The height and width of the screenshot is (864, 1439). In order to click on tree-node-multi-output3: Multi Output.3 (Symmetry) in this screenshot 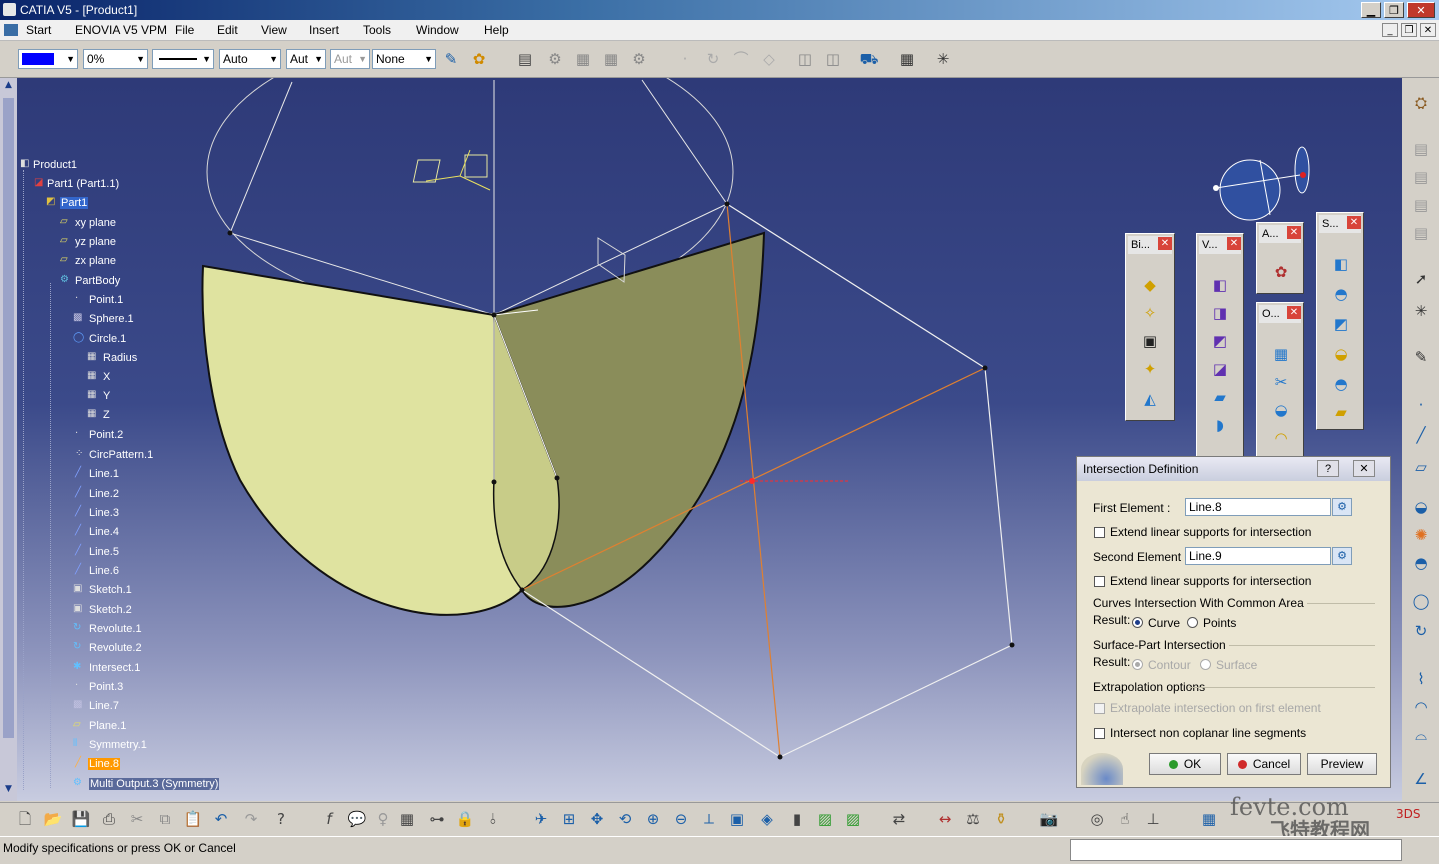, I will do `click(154, 784)`.